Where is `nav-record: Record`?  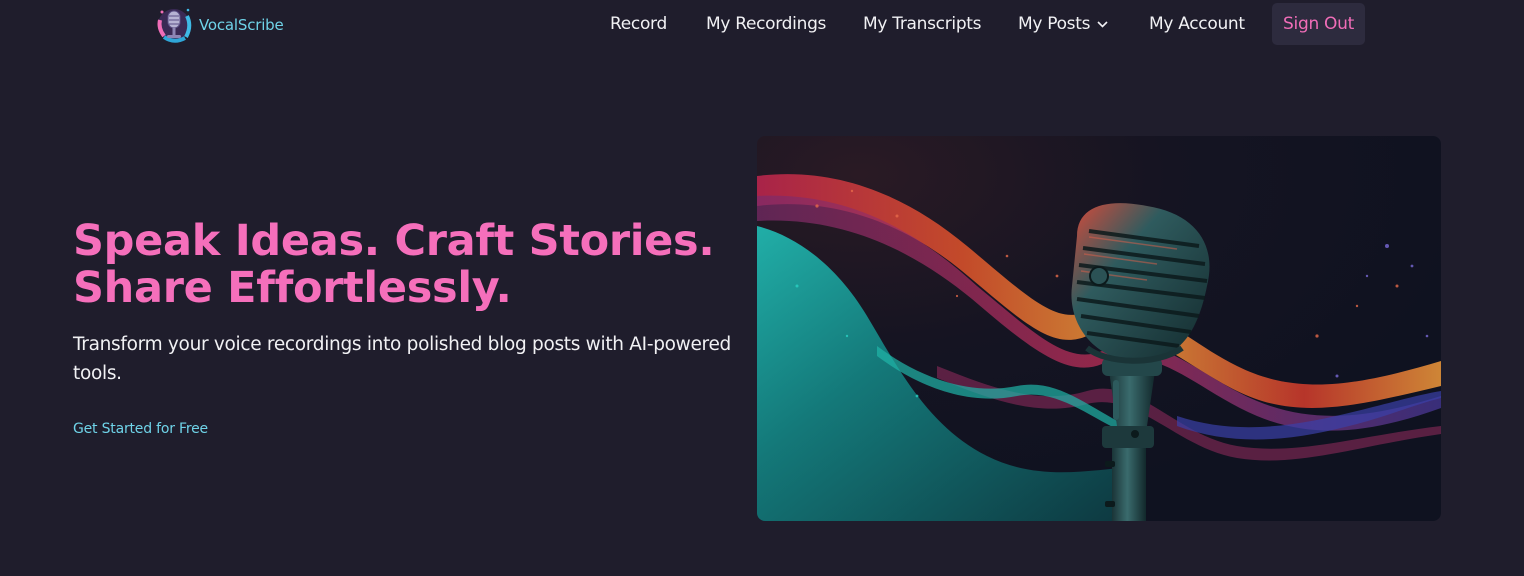
nav-record: Record is located at coordinates (638, 24).